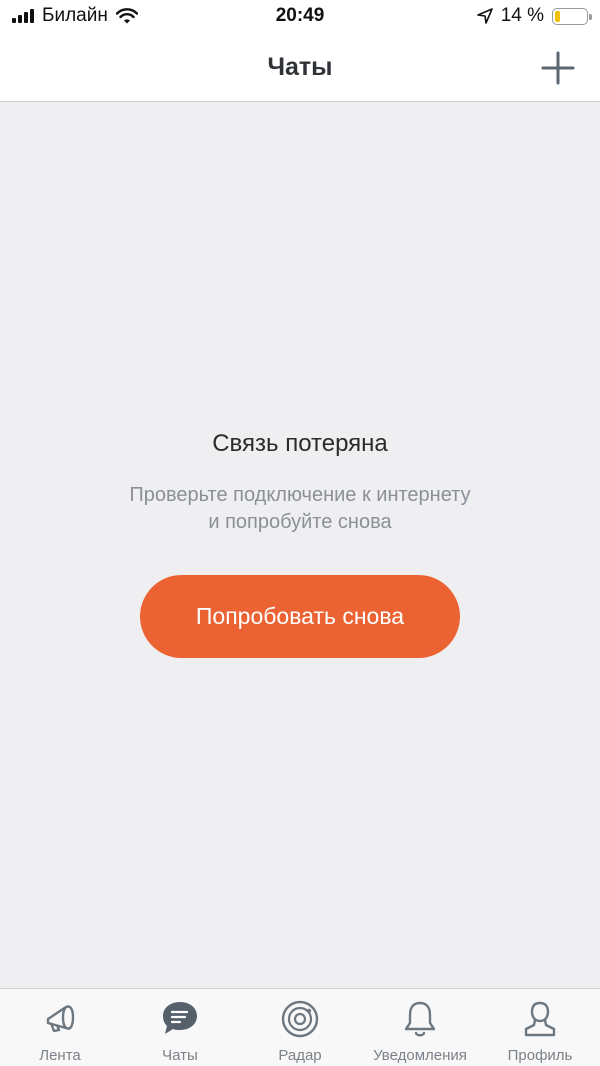  I want to click on error-title: Связь потеряна, so click(300, 443).